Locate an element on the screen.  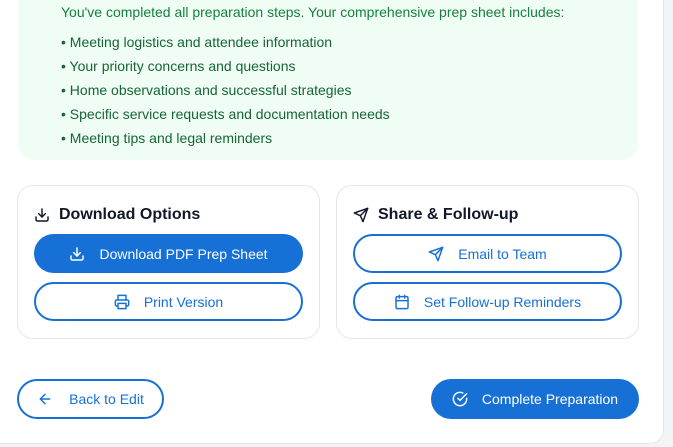
print-version-label: Print Version is located at coordinates (183, 301).